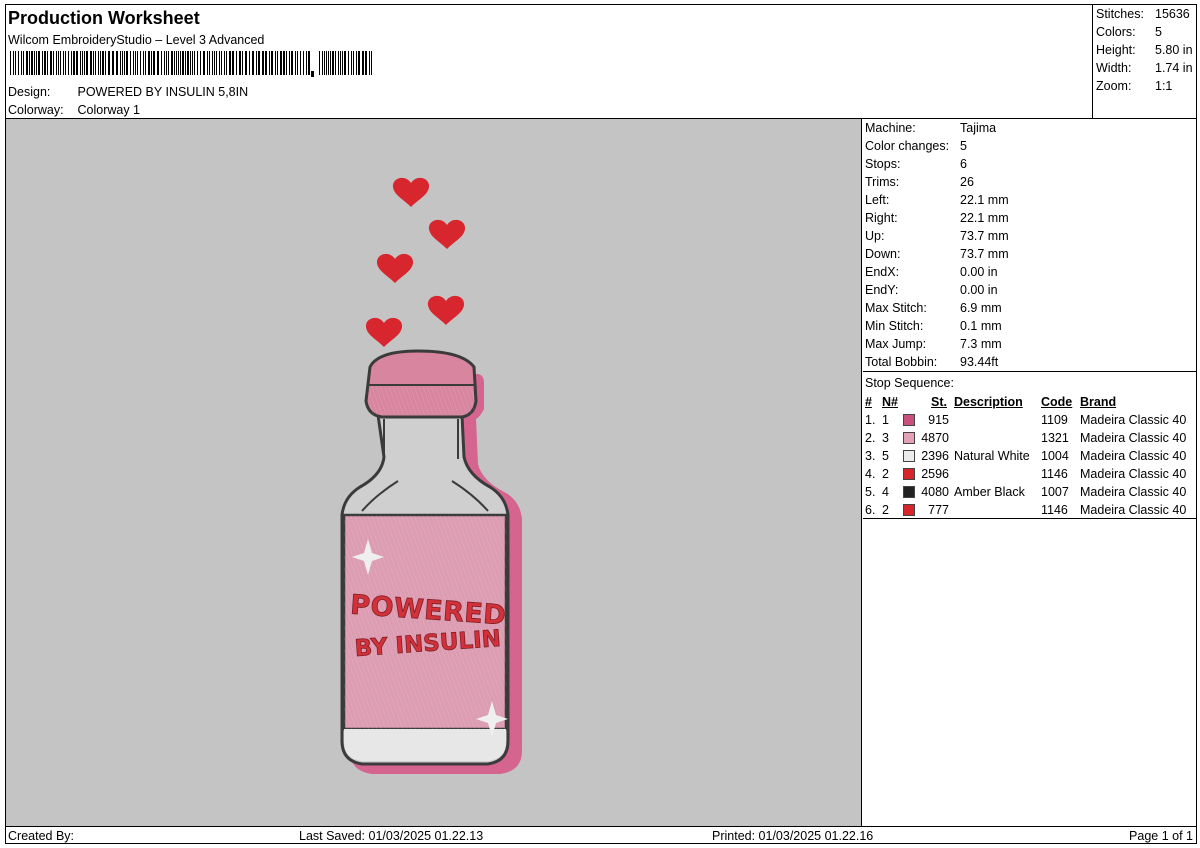 The image size is (1200, 848). What do you see at coordinates (870, 474) in the screenshot?
I see `stop-number: 4.` at bounding box center [870, 474].